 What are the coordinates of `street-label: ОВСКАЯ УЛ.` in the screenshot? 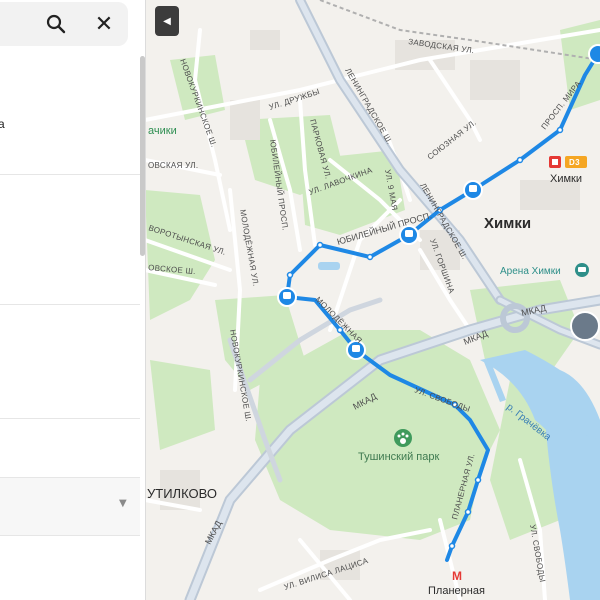 It's located at (173, 165).